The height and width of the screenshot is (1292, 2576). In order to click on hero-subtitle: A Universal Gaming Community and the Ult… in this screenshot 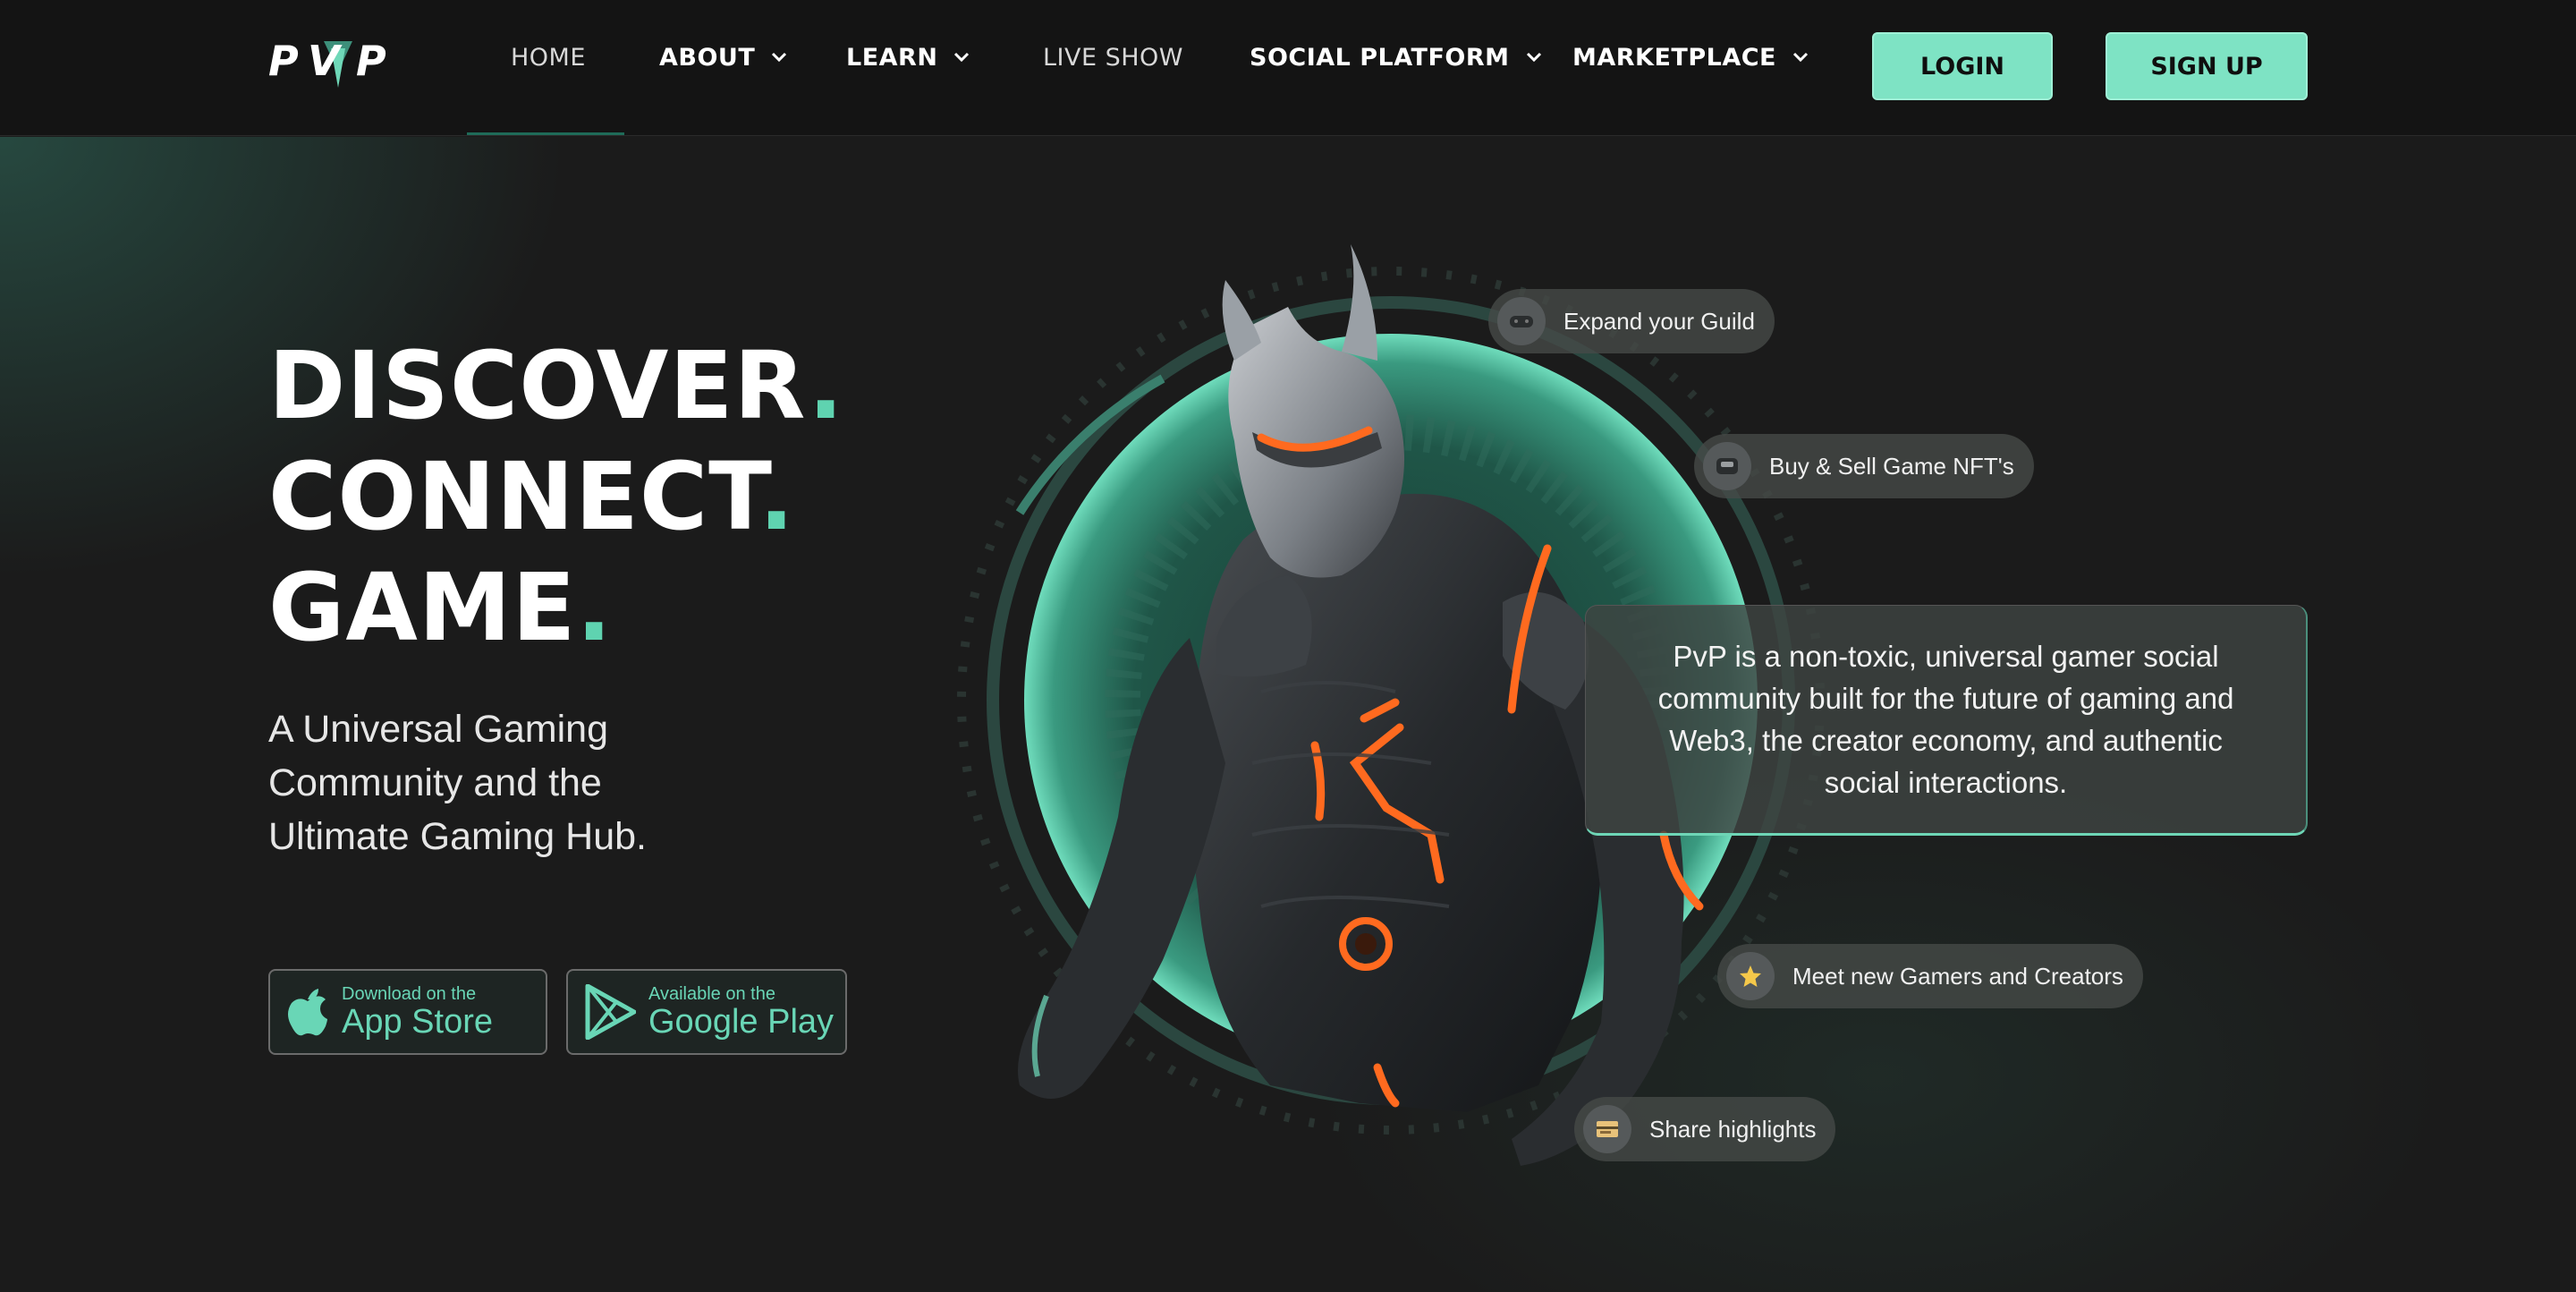, I will do `click(457, 783)`.